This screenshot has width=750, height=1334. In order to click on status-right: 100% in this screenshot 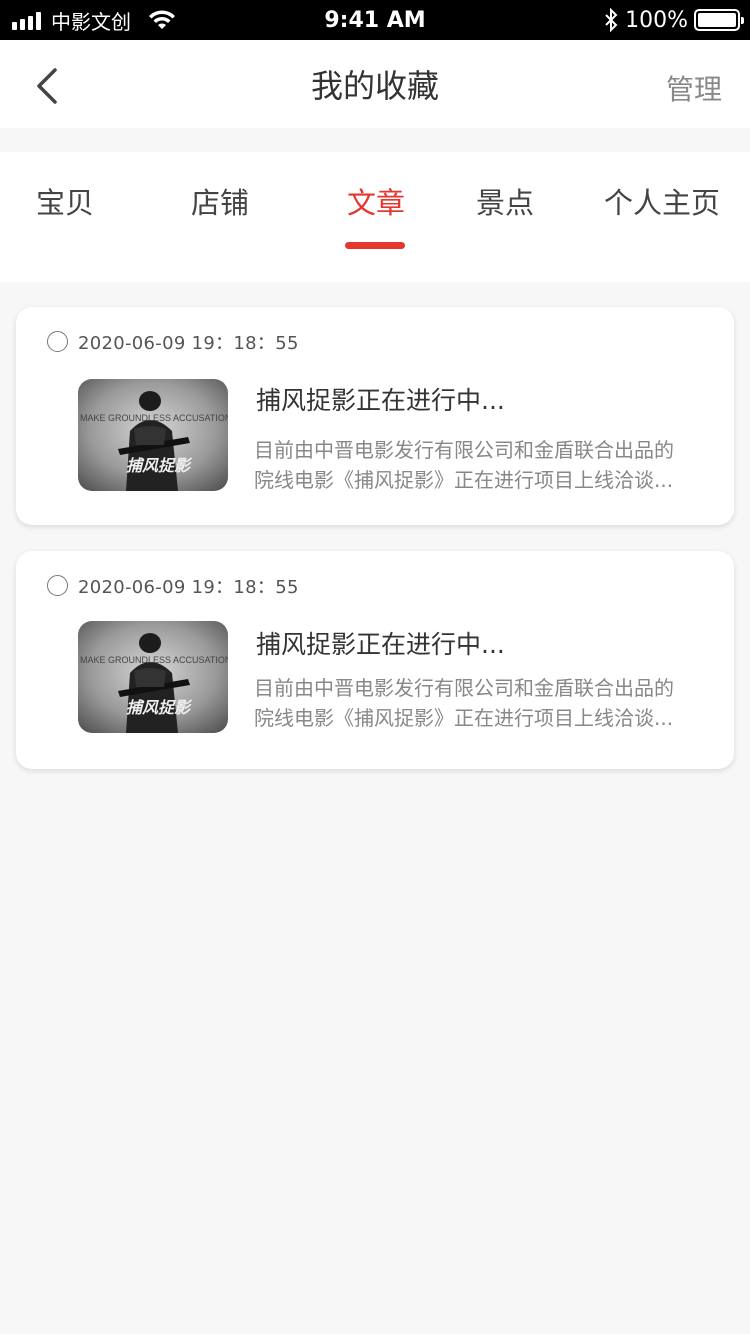, I will do `click(673, 20)`.